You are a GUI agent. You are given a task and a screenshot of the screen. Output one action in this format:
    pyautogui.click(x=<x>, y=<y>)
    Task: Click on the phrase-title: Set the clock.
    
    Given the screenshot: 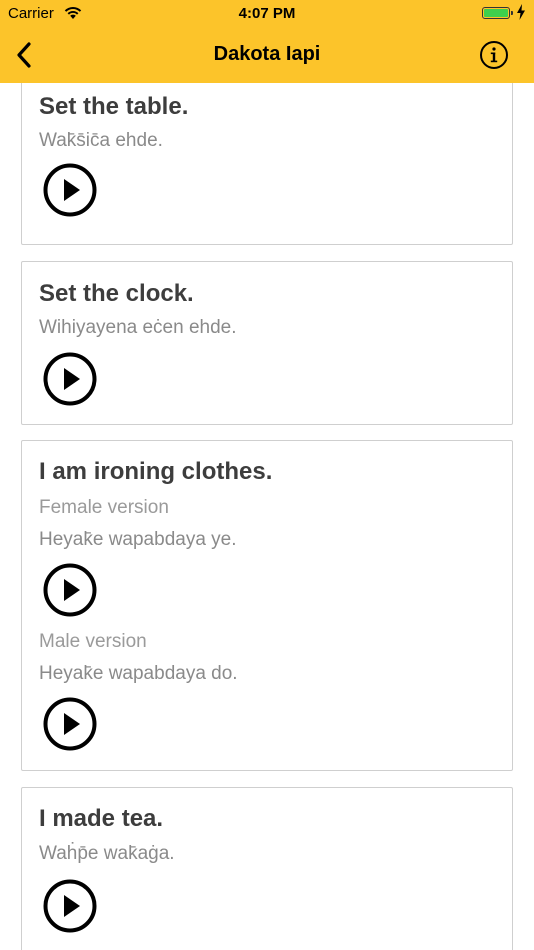 What is the action you would take?
    pyautogui.click(x=116, y=293)
    